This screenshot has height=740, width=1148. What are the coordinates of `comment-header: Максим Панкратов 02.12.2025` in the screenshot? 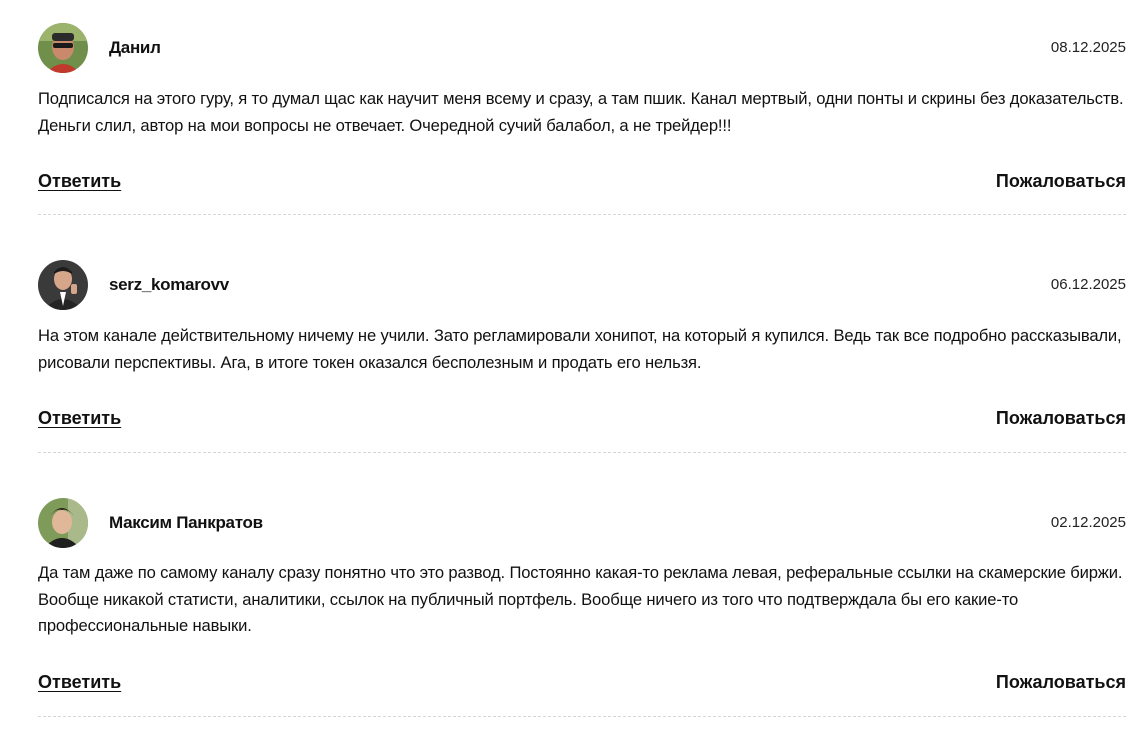 It's located at (582, 523).